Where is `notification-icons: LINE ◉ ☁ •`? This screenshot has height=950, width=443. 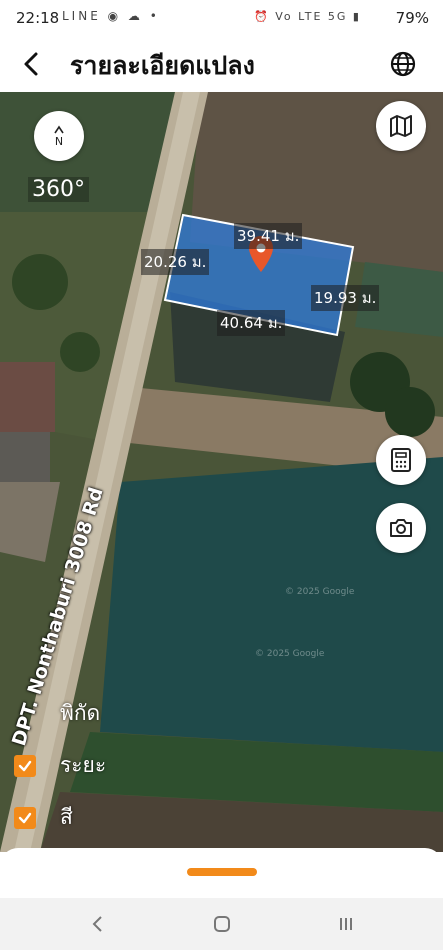
notification-icons: LINE ◉ ☁ • is located at coordinates (111, 16).